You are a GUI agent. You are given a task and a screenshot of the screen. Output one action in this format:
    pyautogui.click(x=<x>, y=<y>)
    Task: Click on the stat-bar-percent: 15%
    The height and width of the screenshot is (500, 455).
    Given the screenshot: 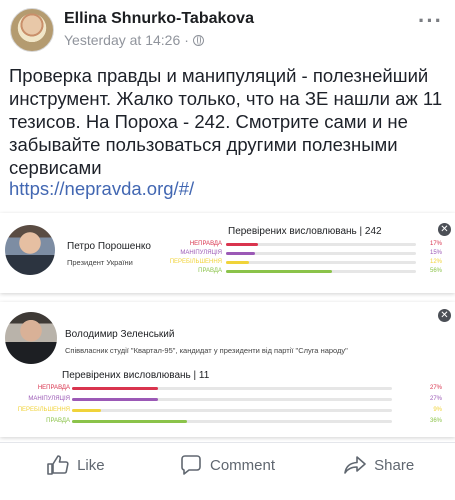 What is the action you would take?
    pyautogui.click(x=435, y=253)
    